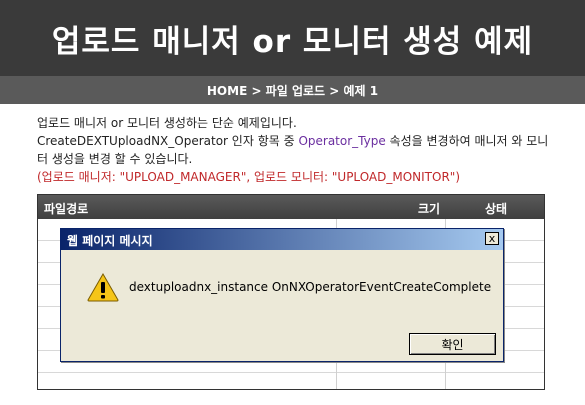  What do you see at coordinates (168, 141) in the screenshot?
I see `description-line-2-prefix: CreateDEXTUploadNX_Operator 인자 항목 중` at bounding box center [168, 141].